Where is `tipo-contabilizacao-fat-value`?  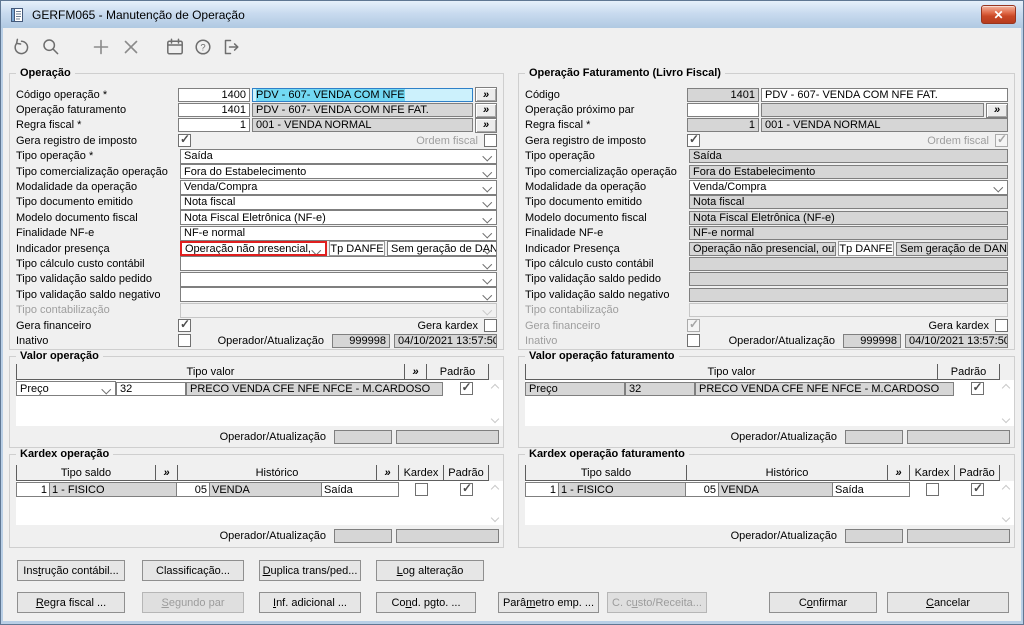 tipo-contabilizacao-fat-value is located at coordinates (848, 310).